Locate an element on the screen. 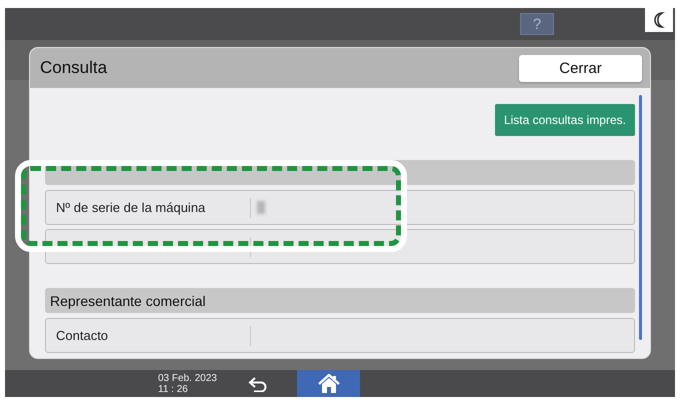 The image size is (682, 407). sleep-button is located at coordinates (659, 20).